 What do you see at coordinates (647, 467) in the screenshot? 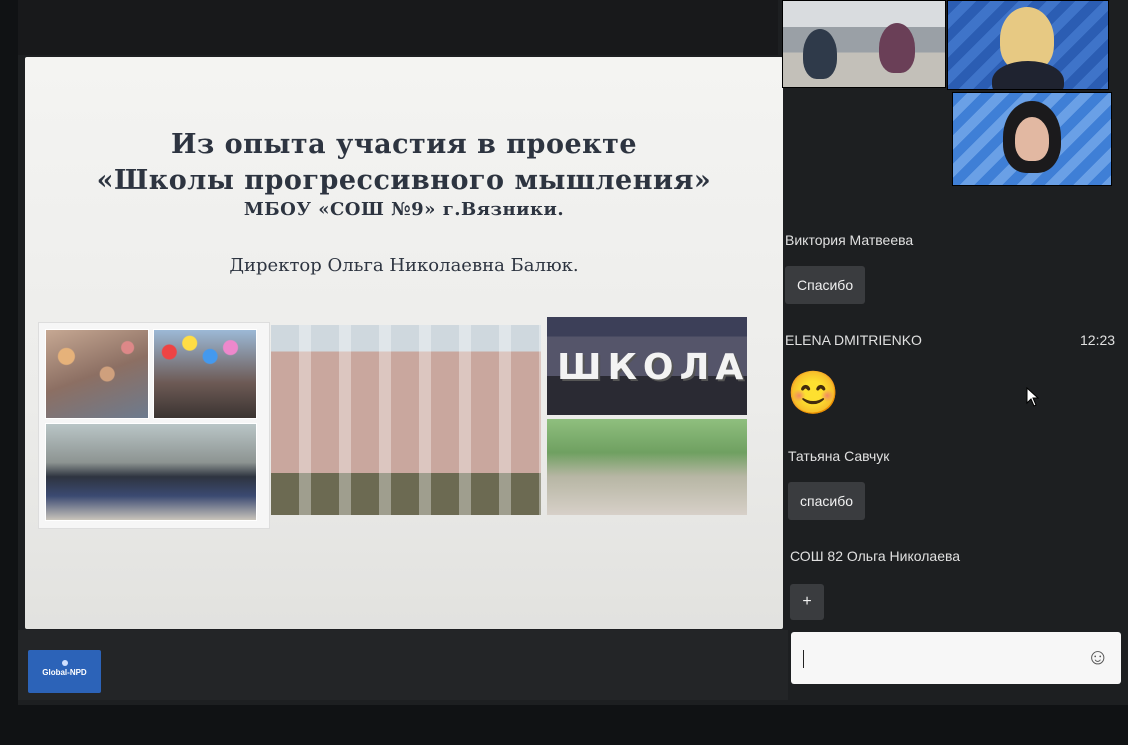
I see `photo-school-ceremony` at bounding box center [647, 467].